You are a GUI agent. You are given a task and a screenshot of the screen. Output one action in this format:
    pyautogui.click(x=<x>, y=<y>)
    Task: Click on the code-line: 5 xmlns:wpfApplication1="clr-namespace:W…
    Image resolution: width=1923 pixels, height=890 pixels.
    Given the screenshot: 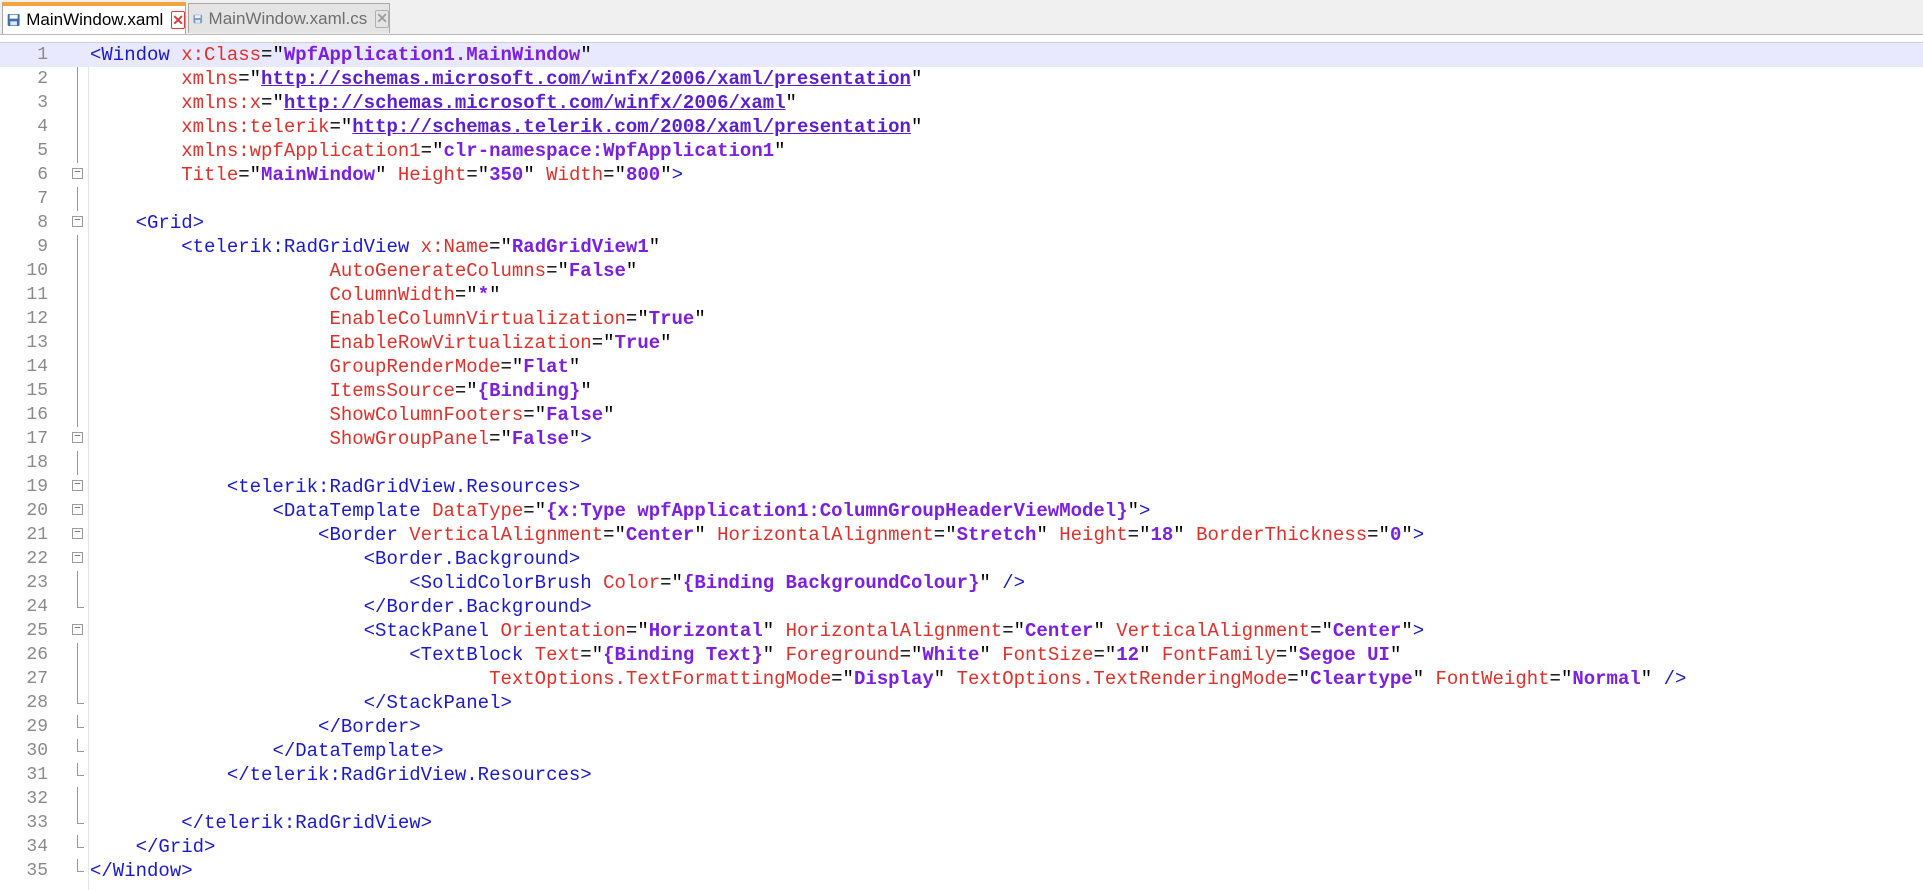 What is the action you would take?
    pyautogui.click(x=961, y=151)
    